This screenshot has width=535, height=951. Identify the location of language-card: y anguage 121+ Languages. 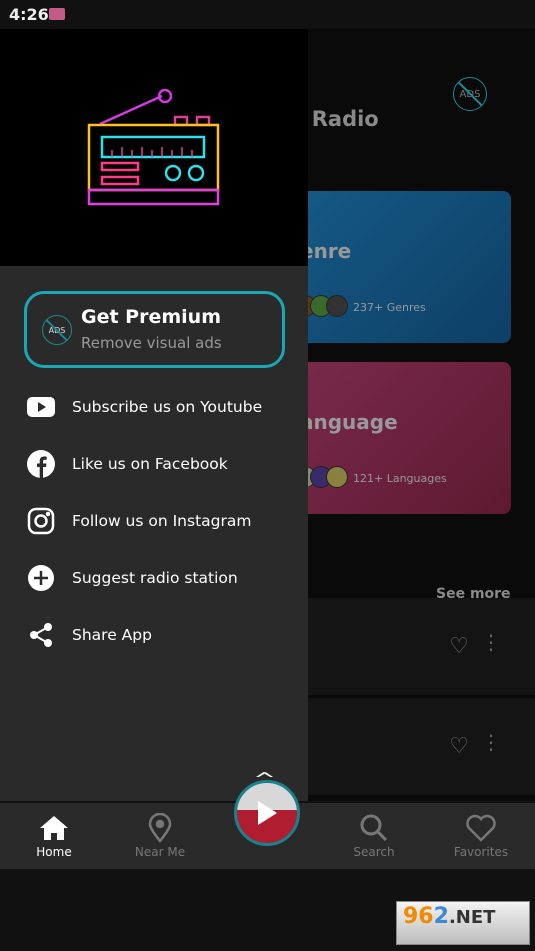
(400, 438).